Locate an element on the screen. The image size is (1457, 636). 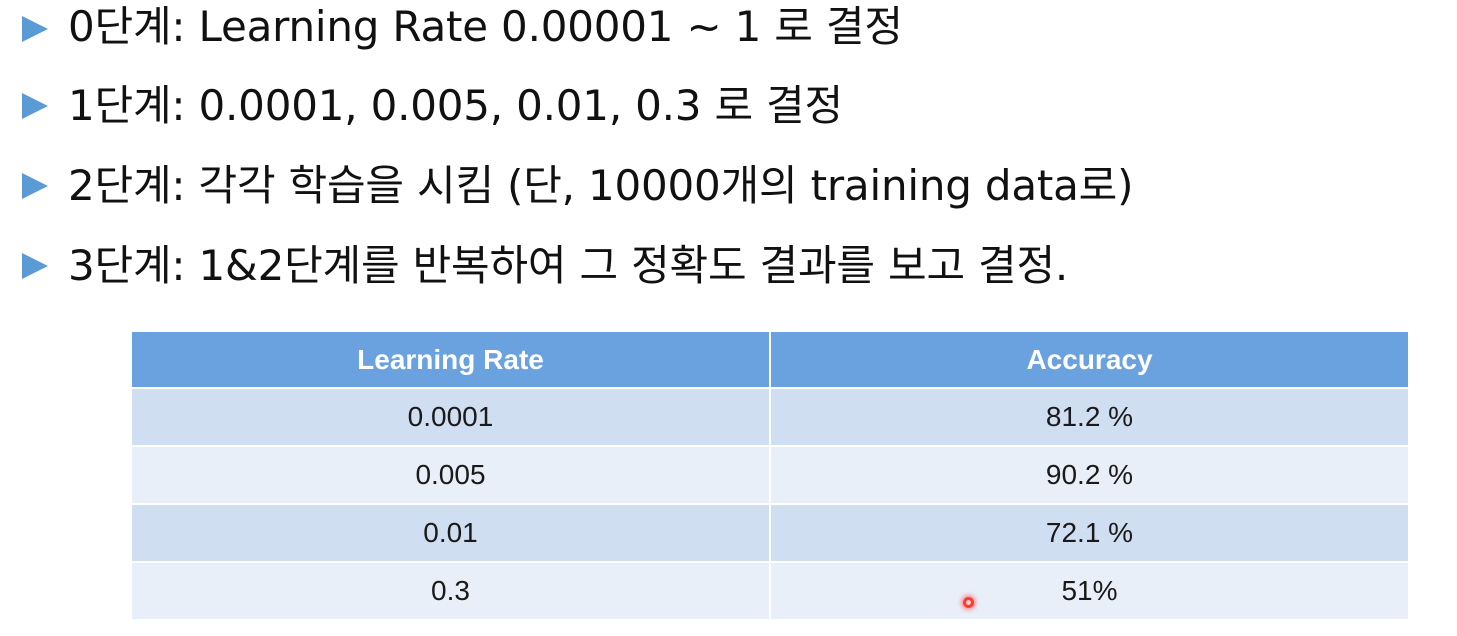
table-row: 0.005 90.2 % is located at coordinates (770, 475).